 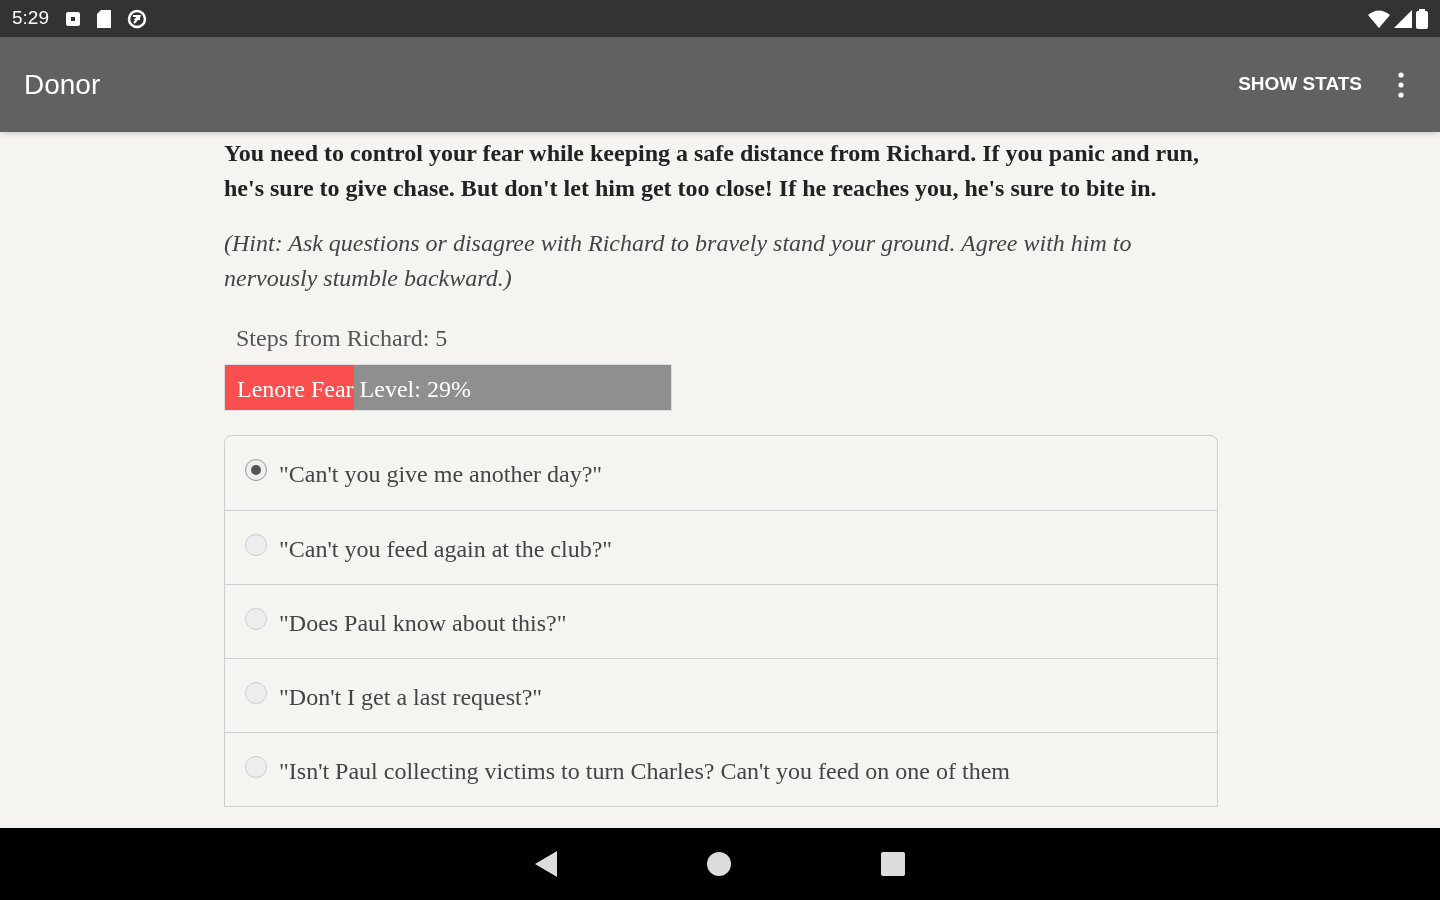 What do you see at coordinates (721, 695) in the screenshot?
I see `option-row: "Don't I get a last request?"` at bounding box center [721, 695].